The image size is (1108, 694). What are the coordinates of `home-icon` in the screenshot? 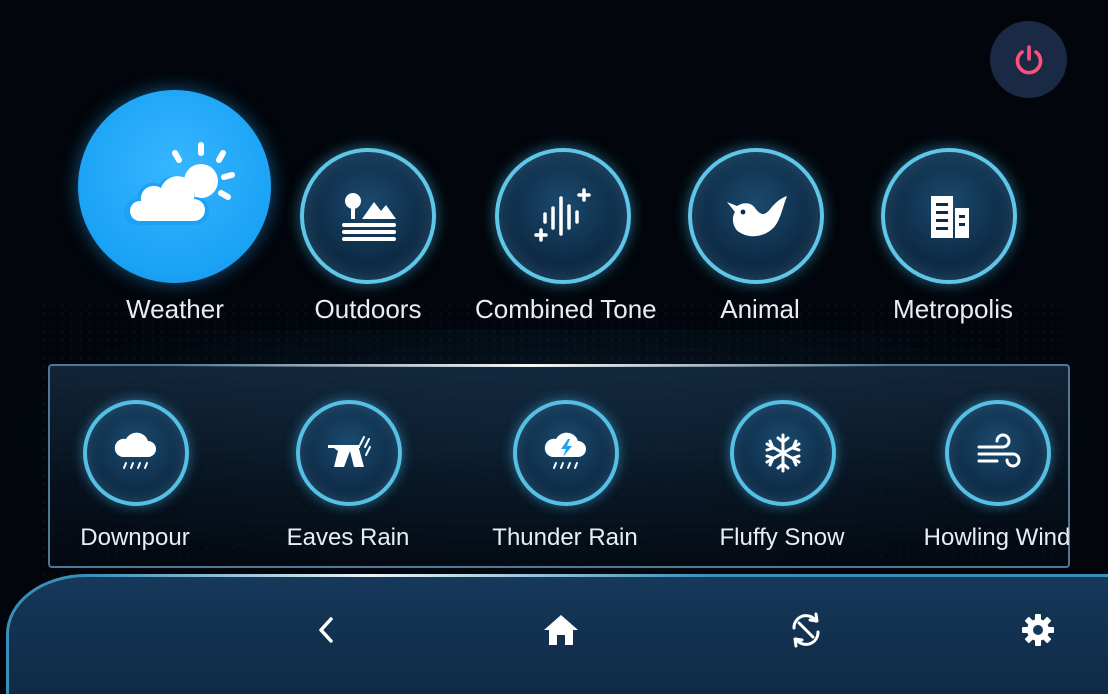 It's located at (561, 630).